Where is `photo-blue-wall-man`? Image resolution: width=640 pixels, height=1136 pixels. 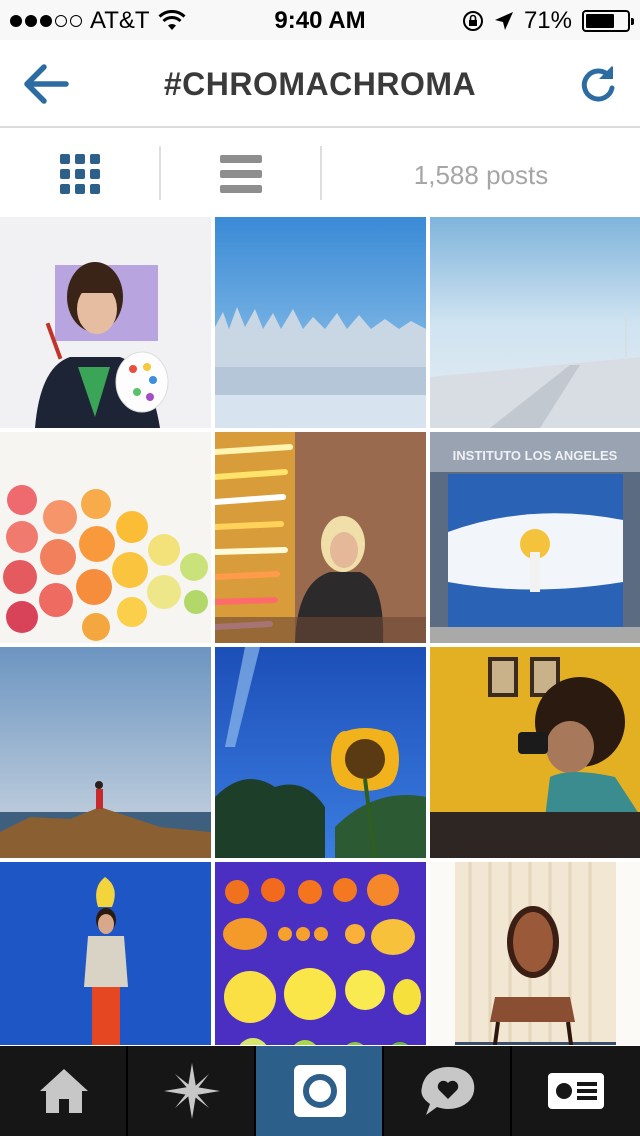
photo-blue-wall-man is located at coordinates (105, 953).